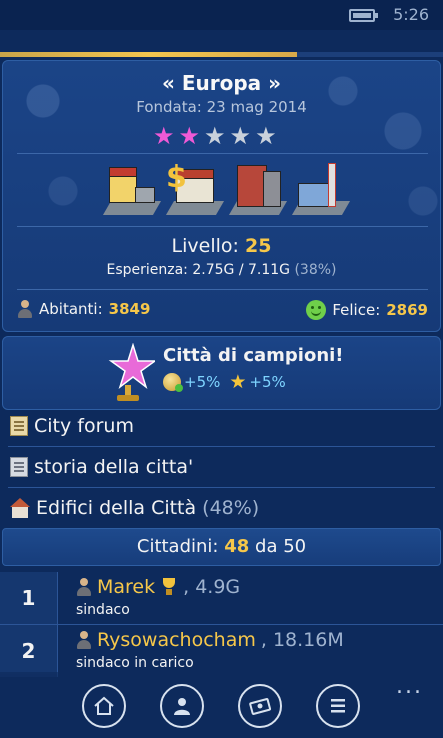 The width and height of the screenshot is (443, 738). I want to click on forum-icon, so click(19, 426).